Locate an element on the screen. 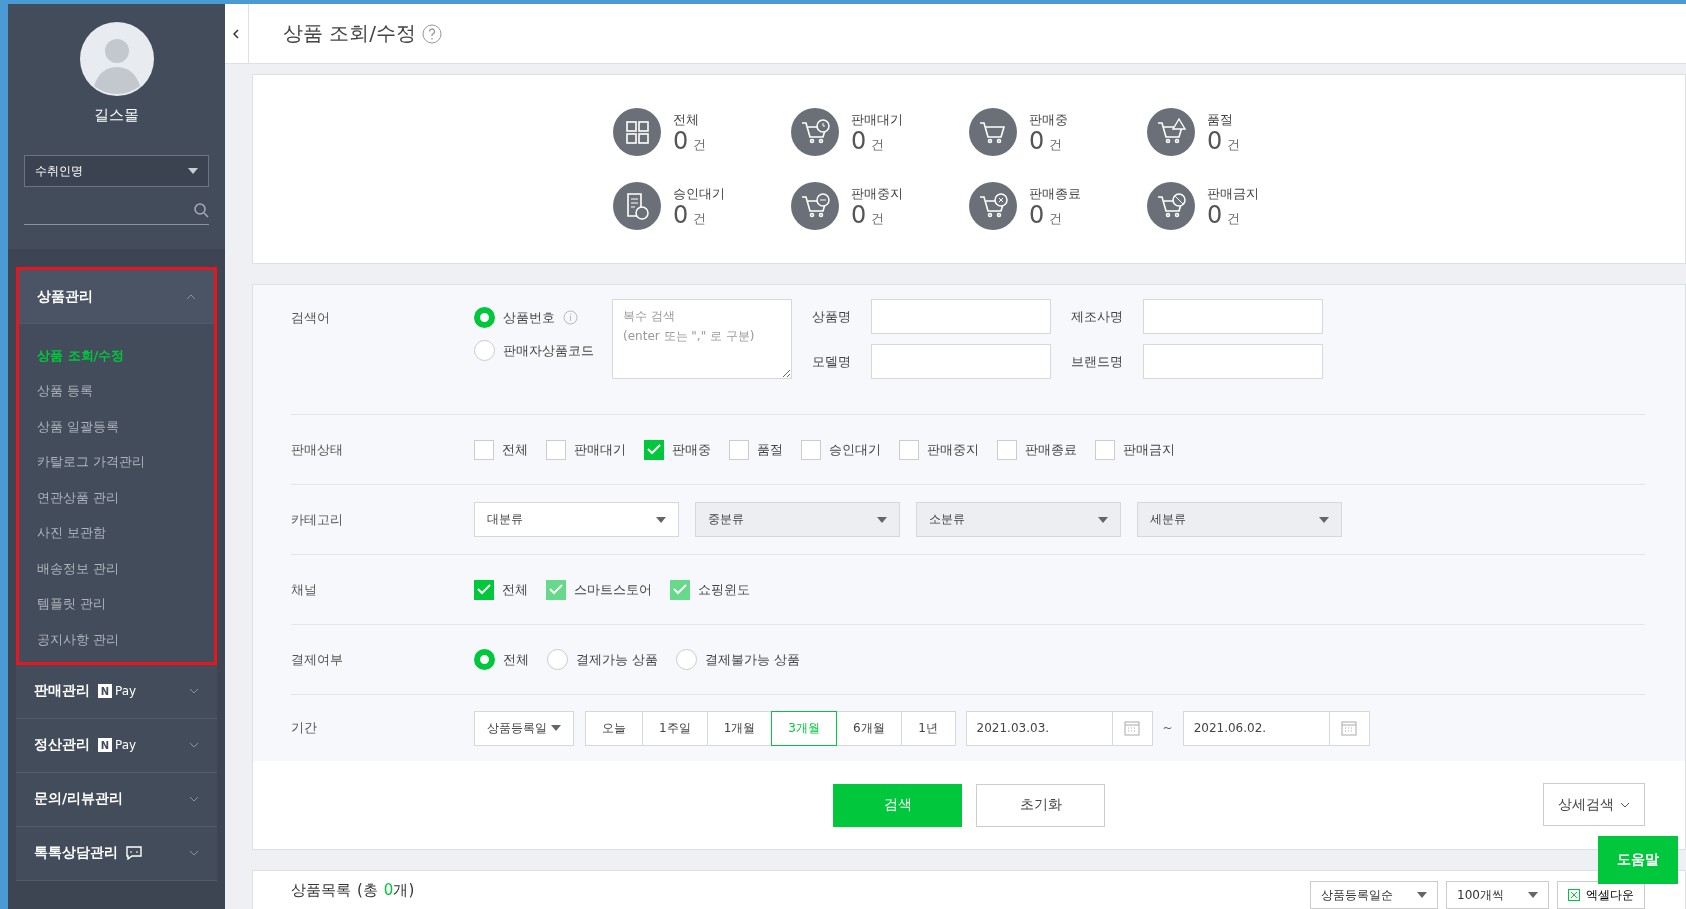 This screenshot has width=1686, height=909. menu-item: 상품 조회/수정 is located at coordinates (116, 356).